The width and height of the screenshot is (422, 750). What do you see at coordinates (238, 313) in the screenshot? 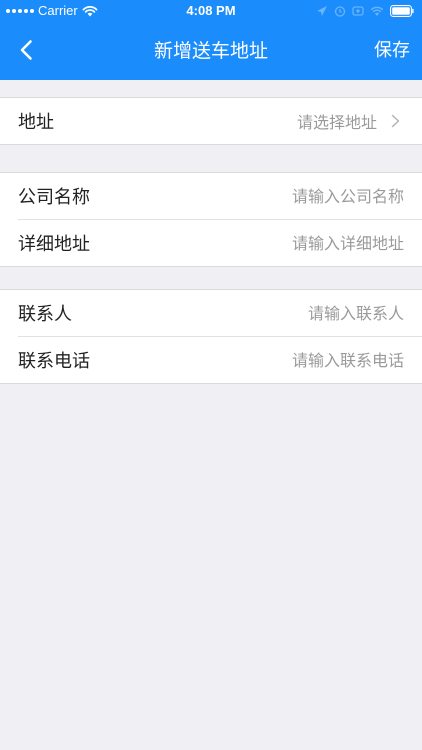
I see `contact-person-input` at bounding box center [238, 313].